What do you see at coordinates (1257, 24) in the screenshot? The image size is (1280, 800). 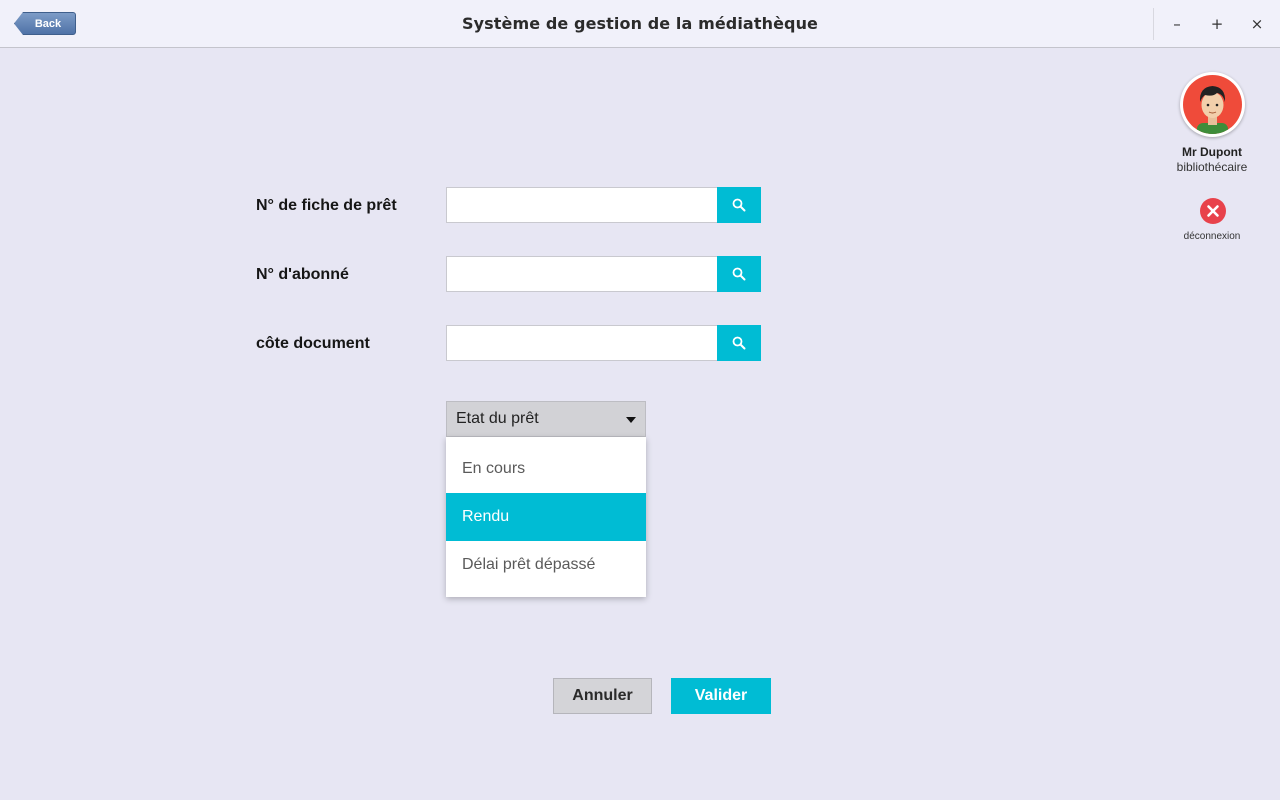 I see `close-window-button: ×` at bounding box center [1257, 24].